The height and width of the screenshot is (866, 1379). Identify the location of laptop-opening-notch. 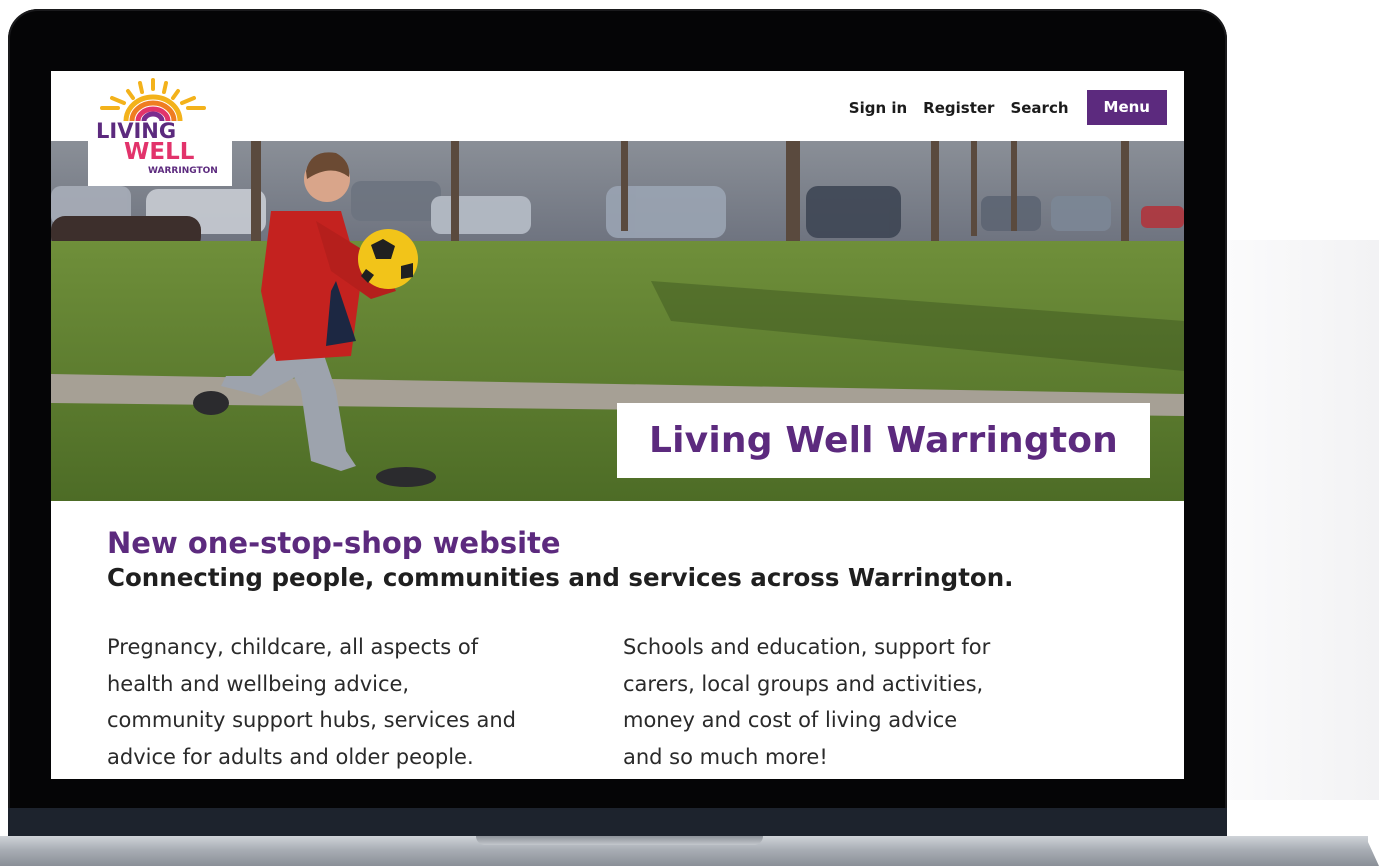
(619, 840).